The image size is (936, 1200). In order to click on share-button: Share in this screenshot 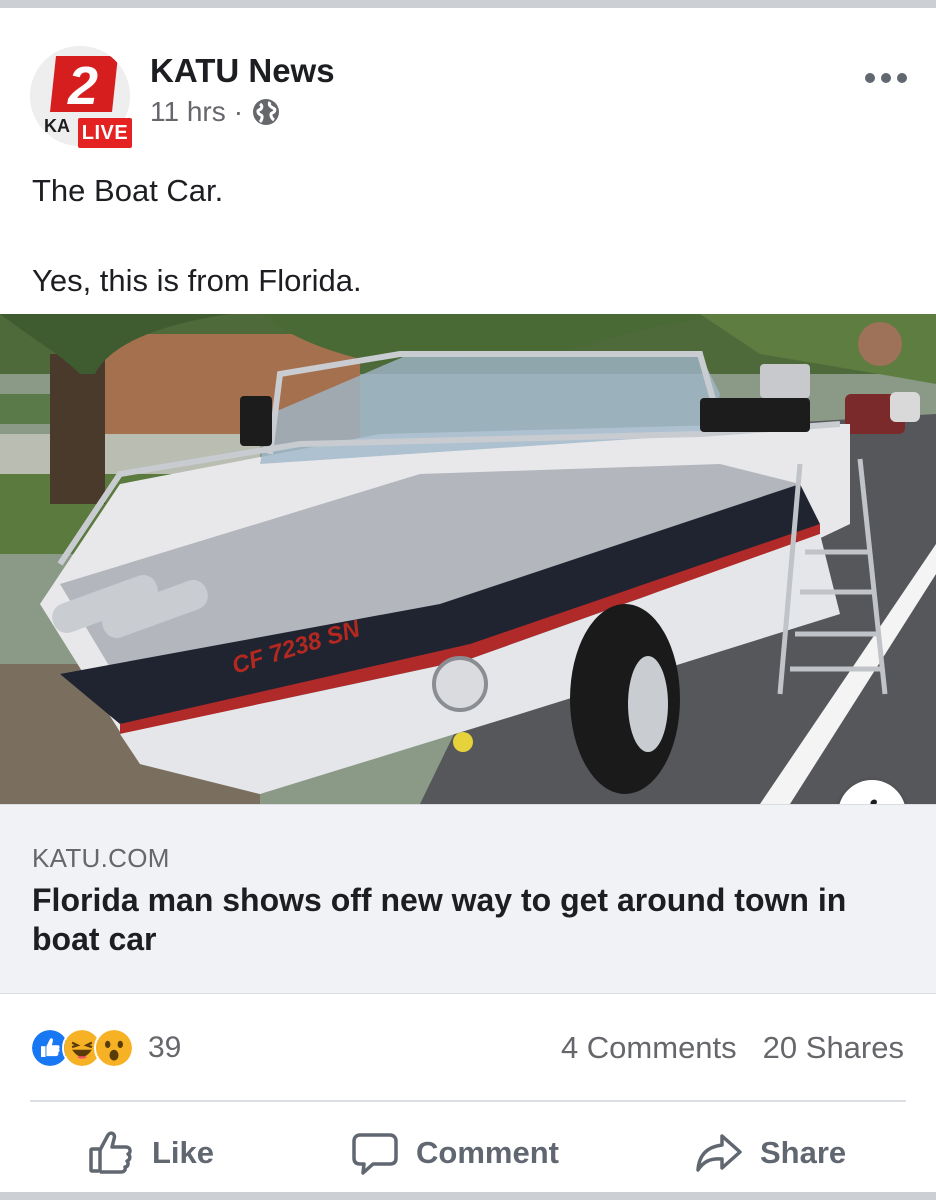, I will do `click(770, 1153)`.